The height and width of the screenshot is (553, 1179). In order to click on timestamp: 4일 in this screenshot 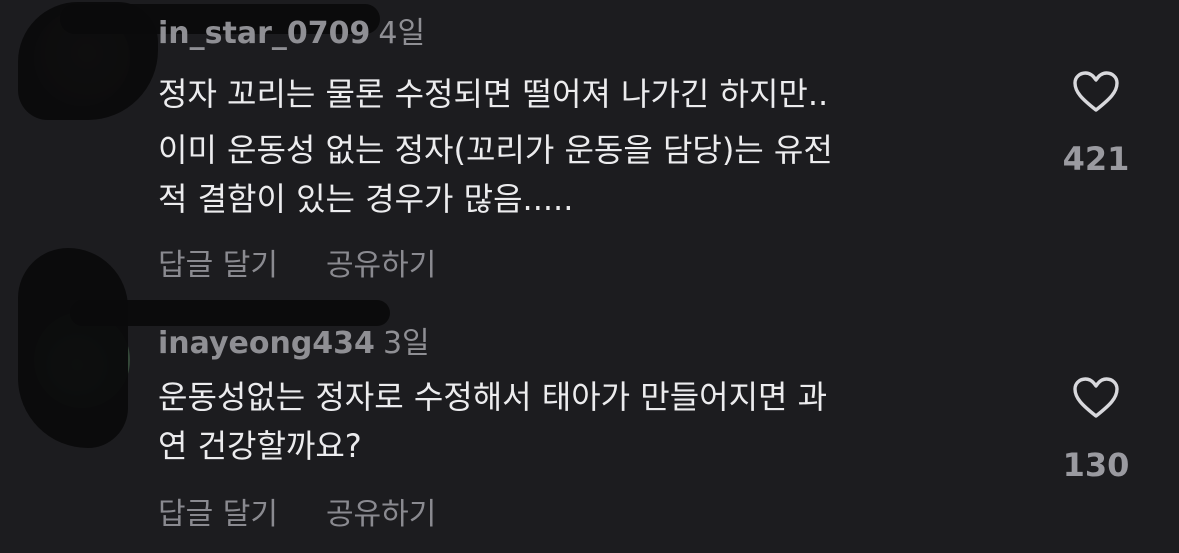, I will do `click(402, 33)`.